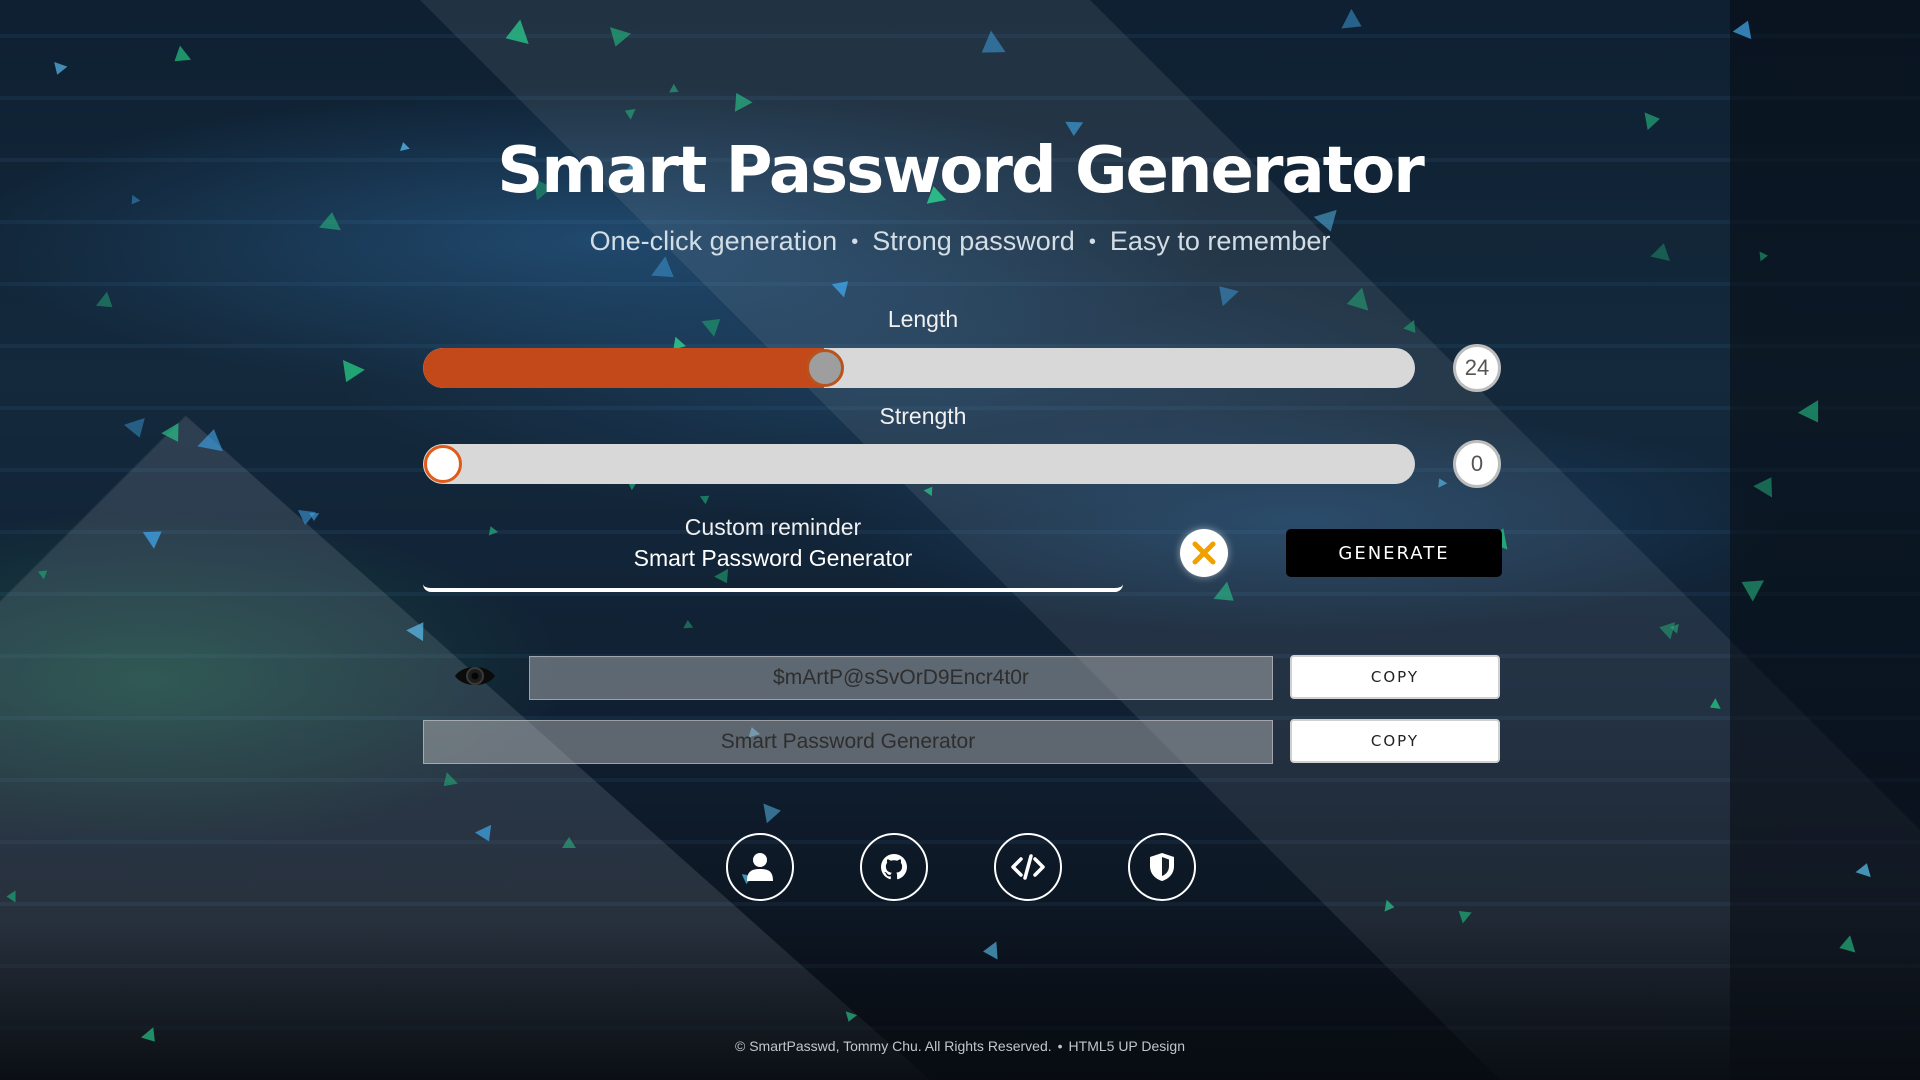  I want to click on author-link, so click(760, 867).